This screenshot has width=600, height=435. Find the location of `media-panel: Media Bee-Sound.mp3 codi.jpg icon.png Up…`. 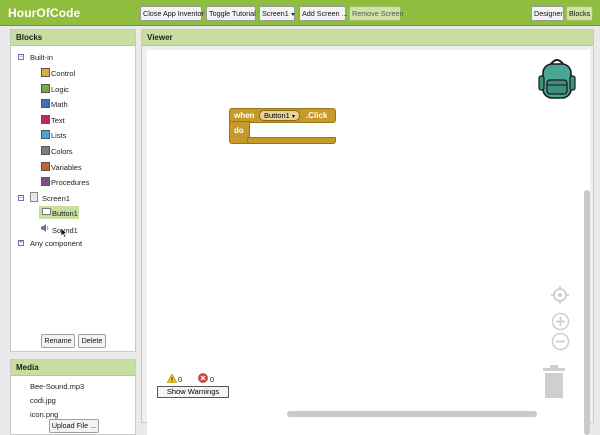

media-panel: Media Bee-Sound.mp3 codi.jpg icon.png Up… is located at coordinates (73, 397).